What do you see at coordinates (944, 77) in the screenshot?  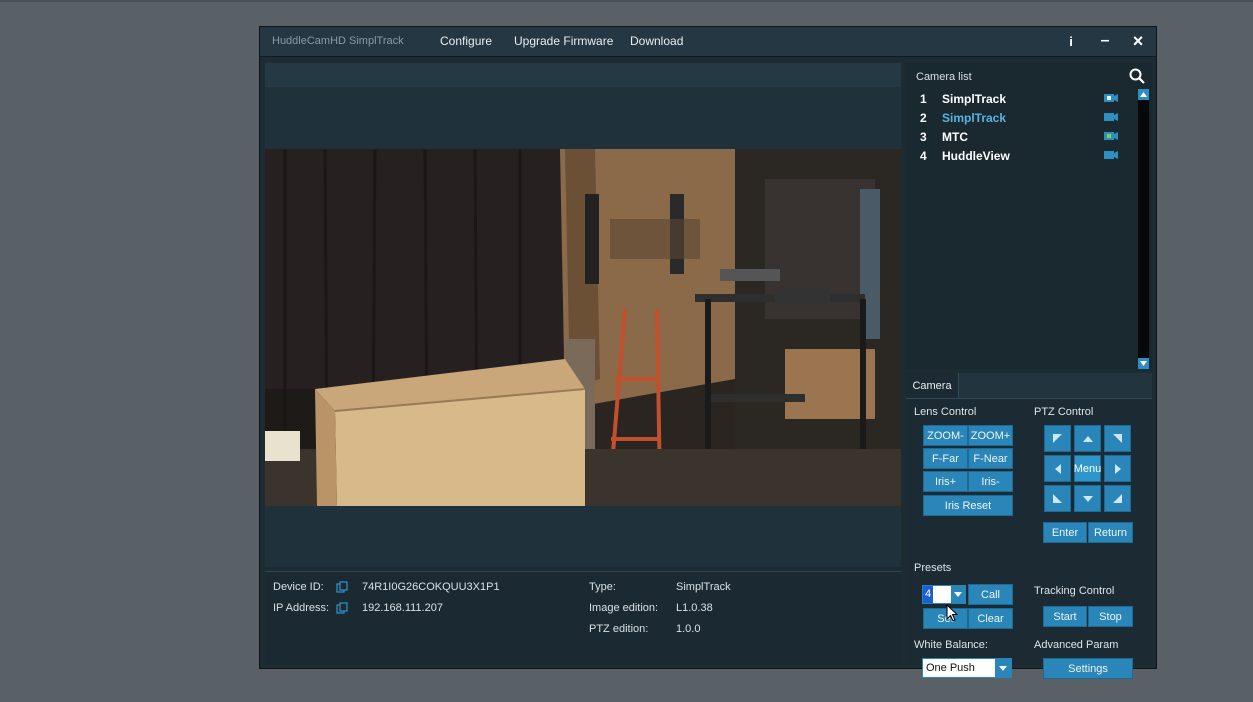 I see `camera-list-title: Camera list` at bounding box center [944, 77].